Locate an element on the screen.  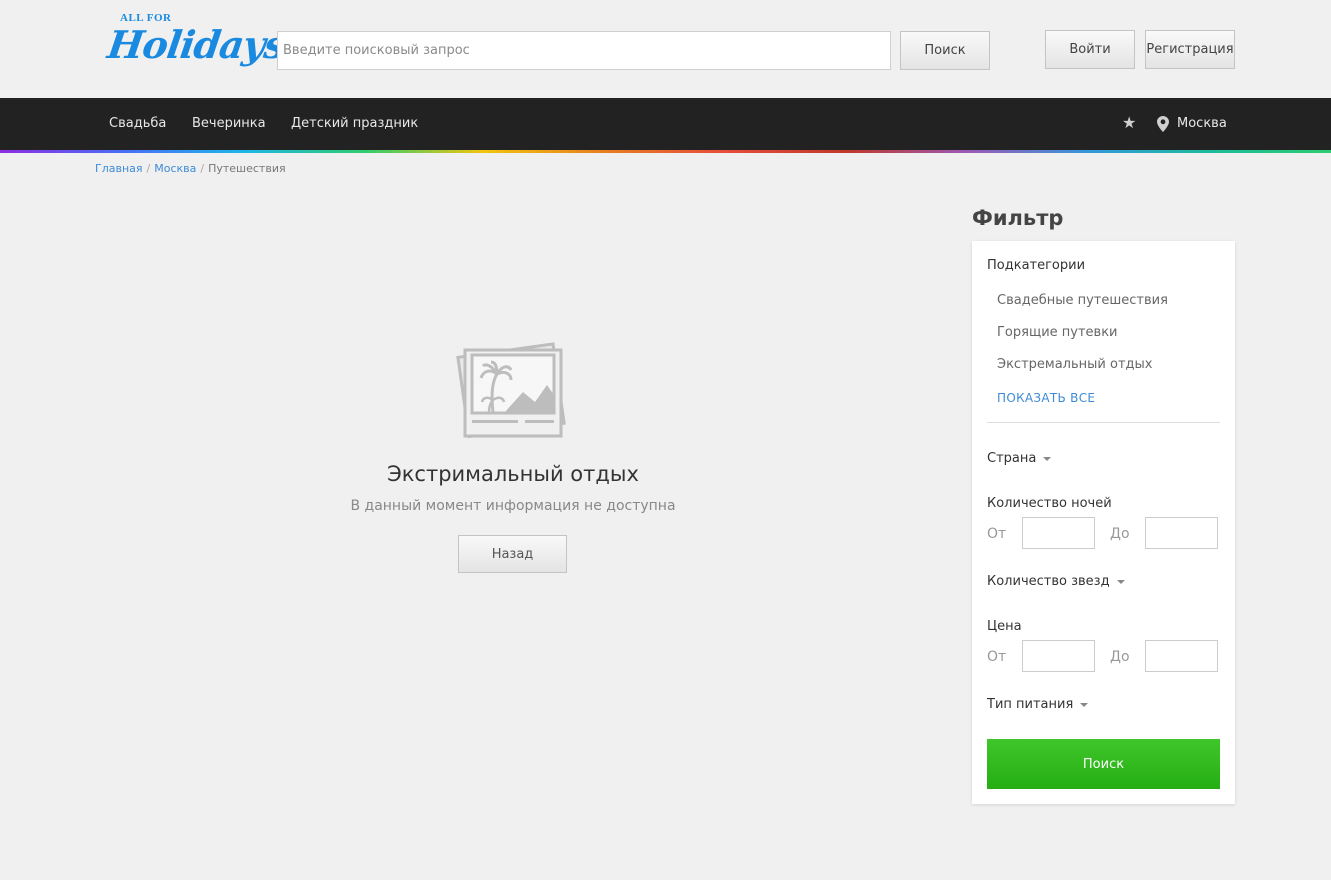
breadcrumb-home: Главная is located at coordinates (119, 168).